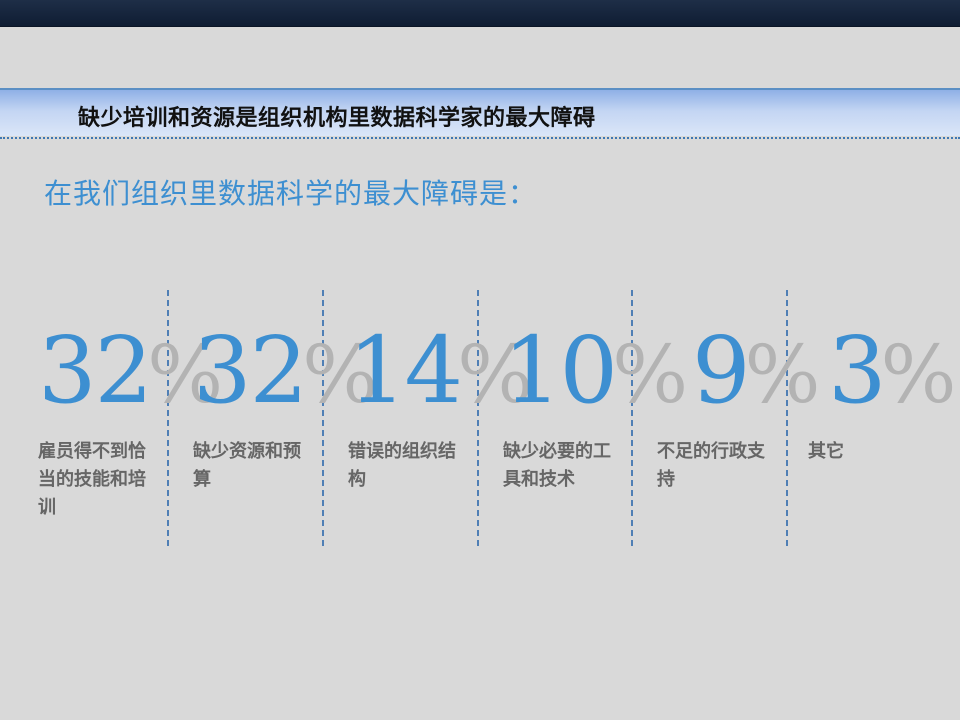  Describe the element at coordinates (405, 370) in the screenshot. I see `stat-value: 14` at that location.